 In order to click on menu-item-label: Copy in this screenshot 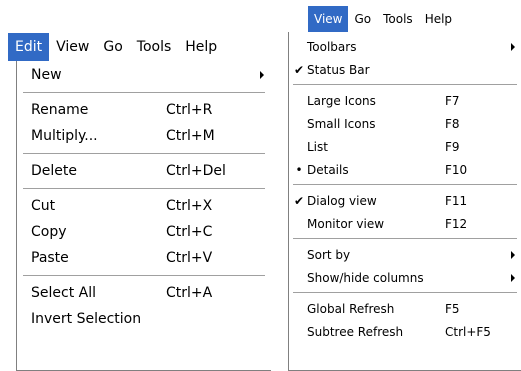, I will do `click(49, 232)`.